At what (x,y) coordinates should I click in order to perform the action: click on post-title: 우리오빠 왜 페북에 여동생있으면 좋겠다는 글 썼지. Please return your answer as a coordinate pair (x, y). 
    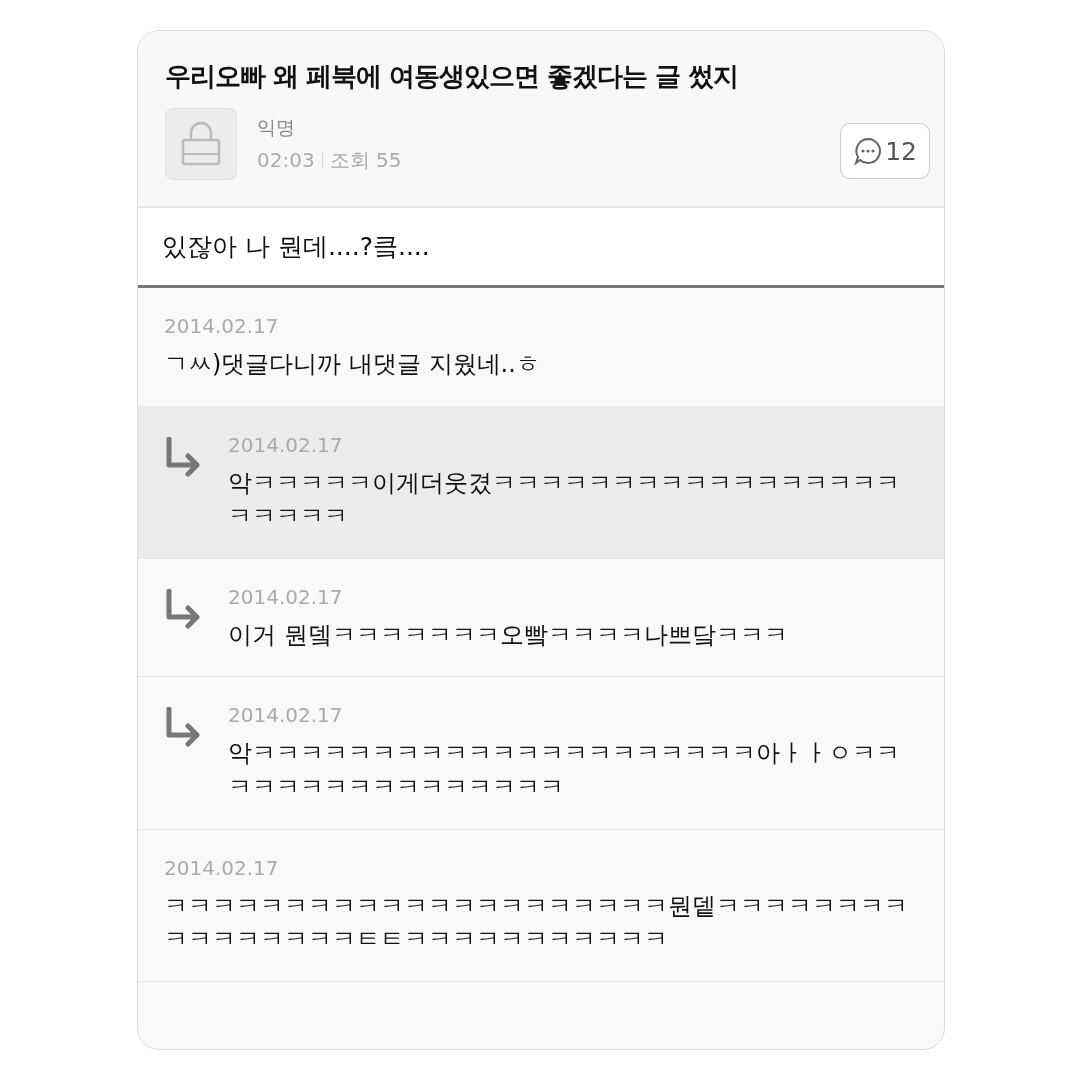
    Looking at the image, I should click on (452, 76).